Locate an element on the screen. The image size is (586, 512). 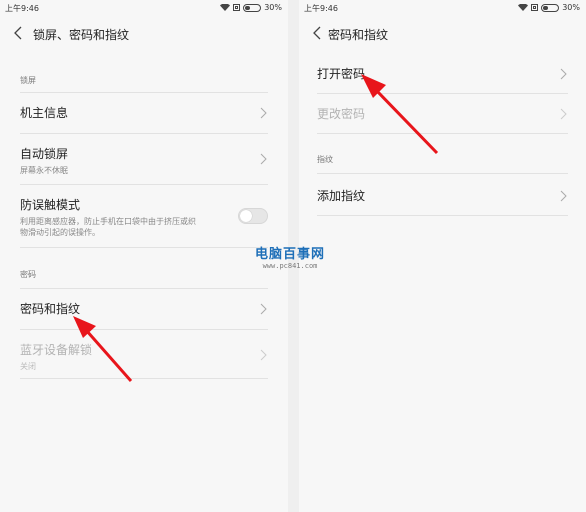
watermark-title: 电脑百事网 is located at coordinates (289, 254).